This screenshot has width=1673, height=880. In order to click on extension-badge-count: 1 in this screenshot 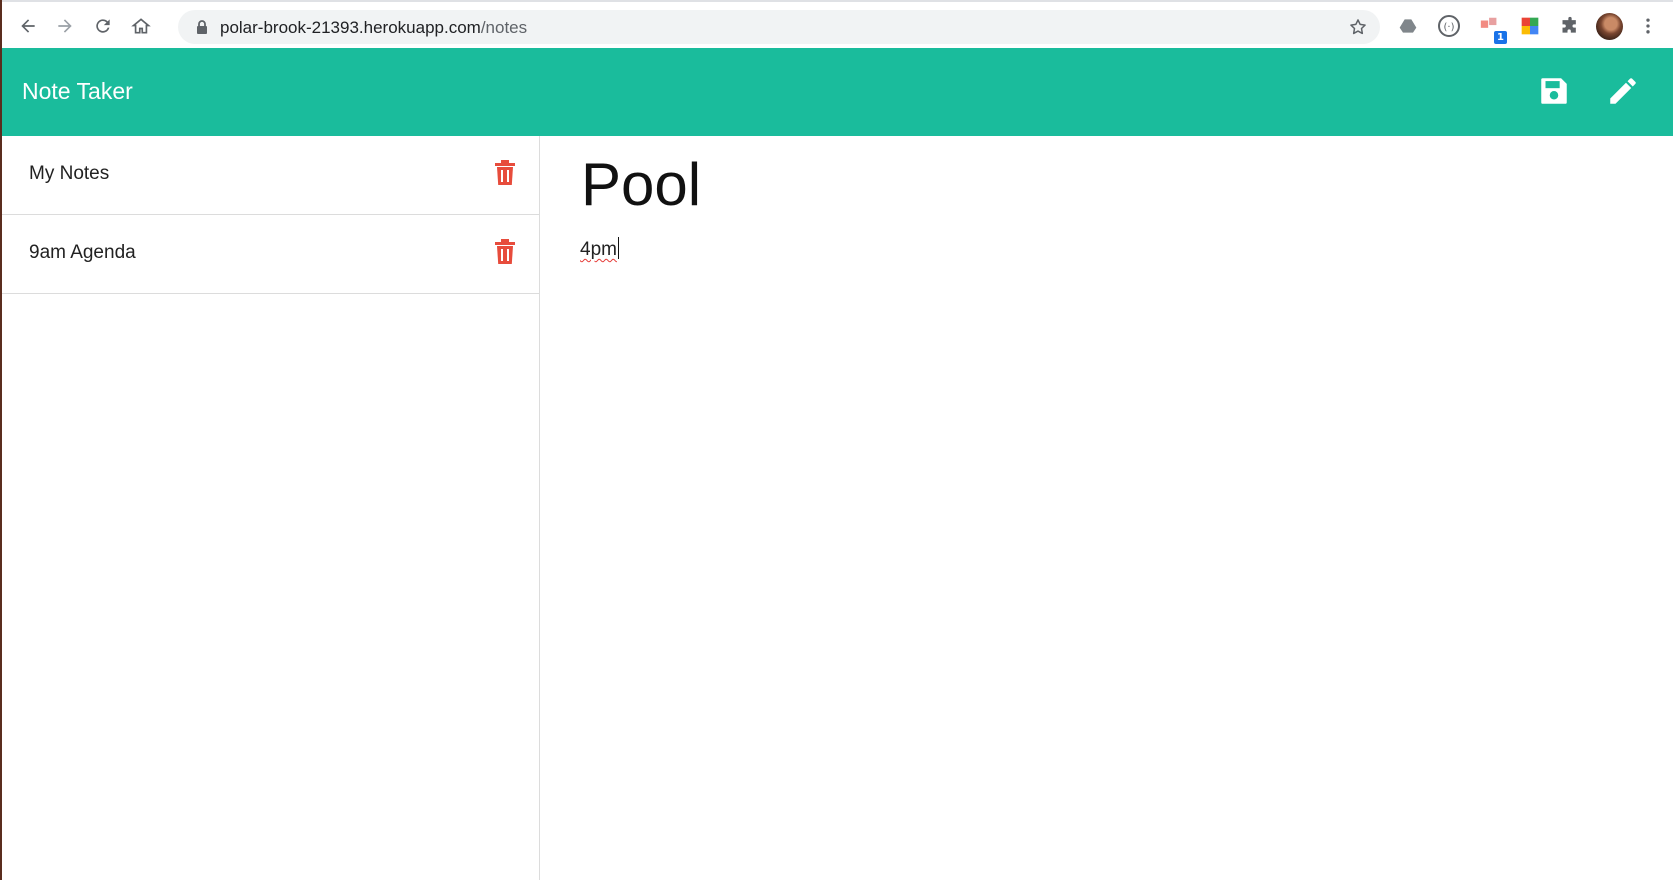, I will do `click(1500, 37)`.